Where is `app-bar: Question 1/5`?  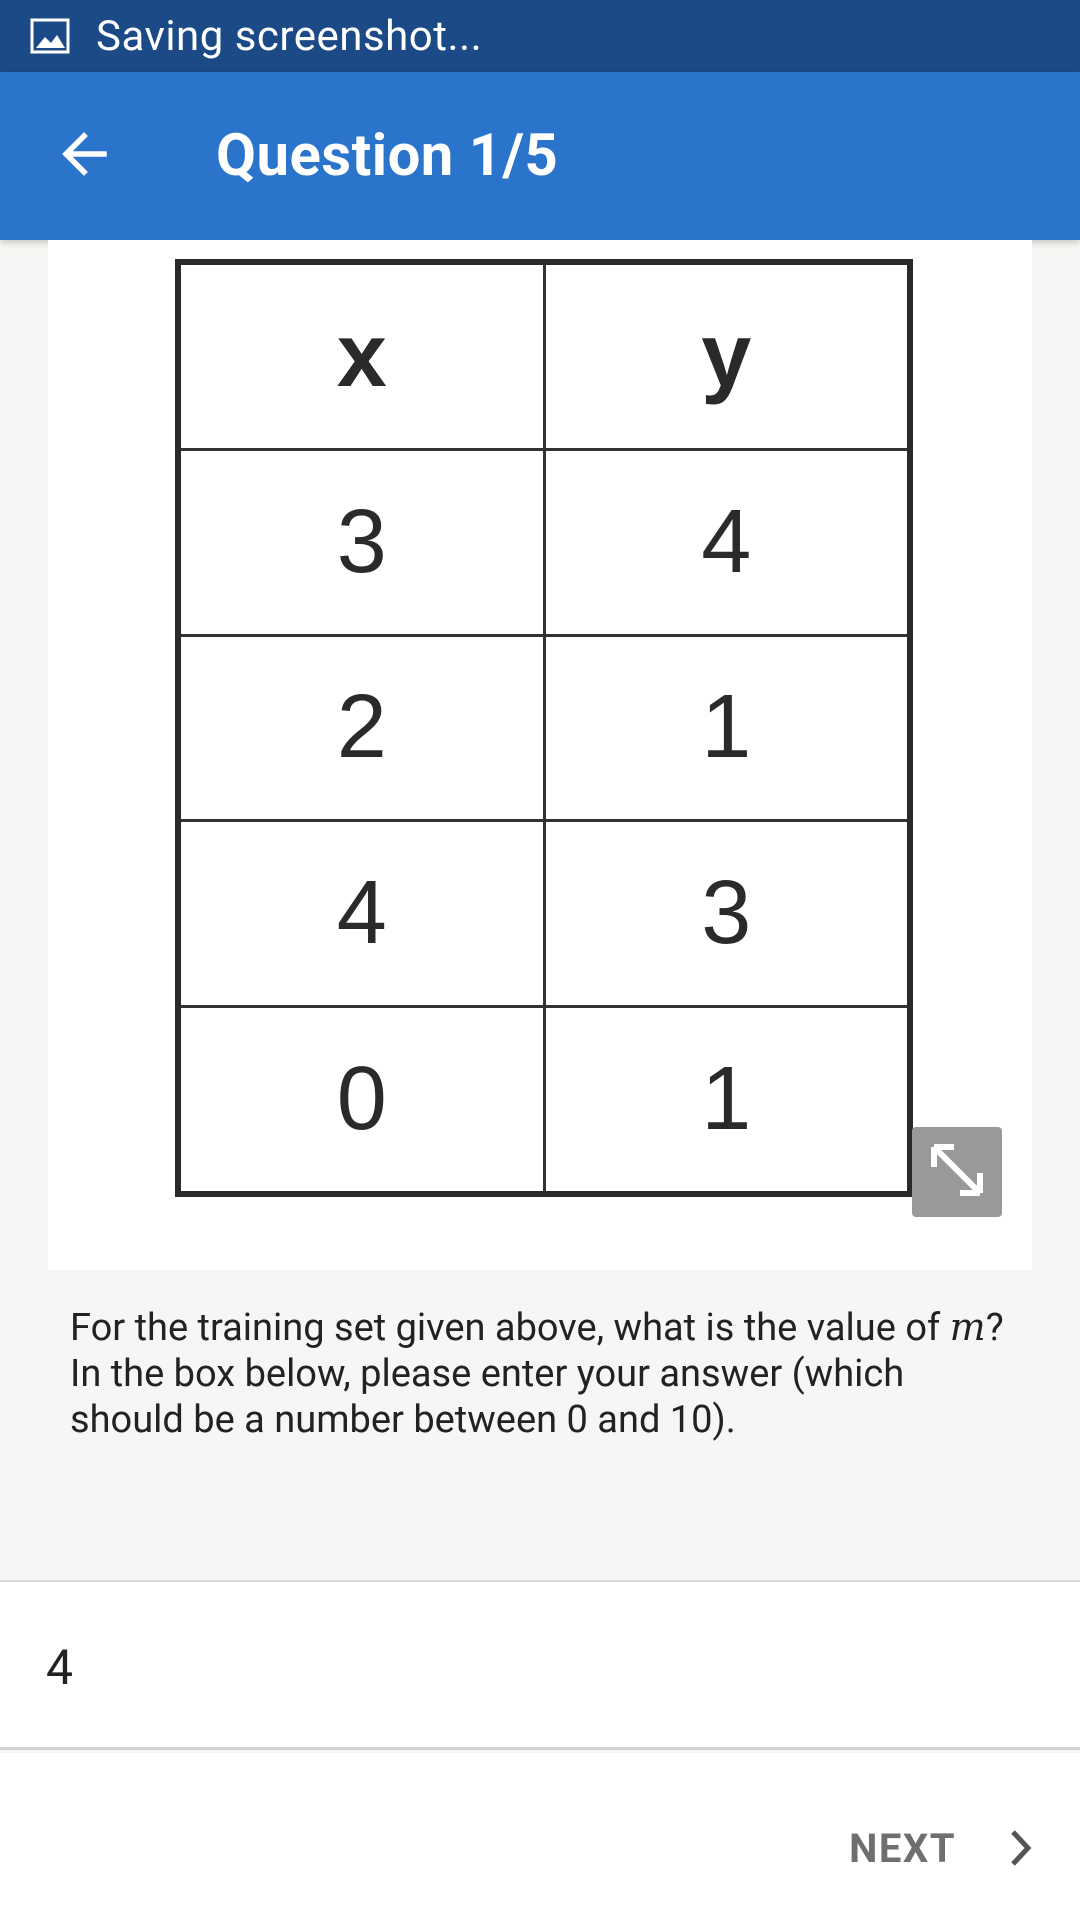 app-bar: Question 1/5 is located at coordinates (540, 156).